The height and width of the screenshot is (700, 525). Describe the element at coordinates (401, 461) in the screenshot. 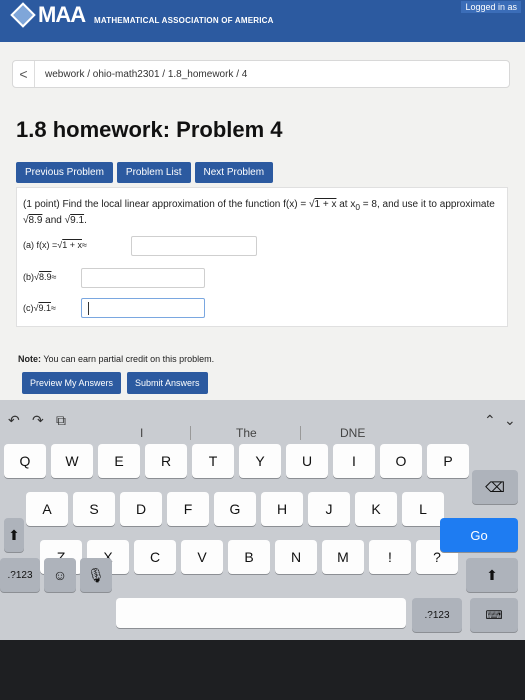

I see `key-o: O` at that location.